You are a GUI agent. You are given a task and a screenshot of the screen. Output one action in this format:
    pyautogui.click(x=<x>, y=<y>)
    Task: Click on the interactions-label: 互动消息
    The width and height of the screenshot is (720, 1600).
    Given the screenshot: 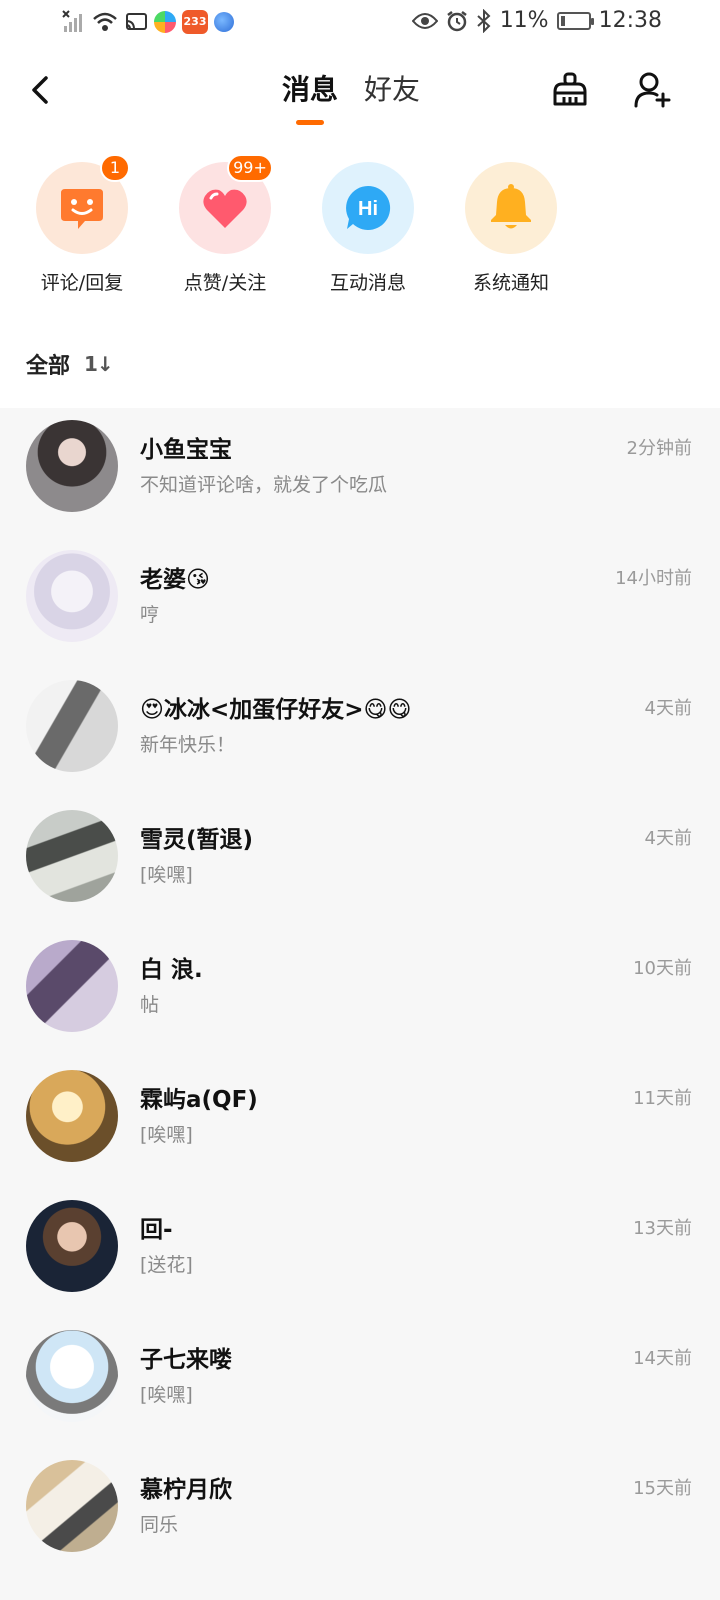 What is the action you would take?
    pyautogui.click(x=367, y=283)
    